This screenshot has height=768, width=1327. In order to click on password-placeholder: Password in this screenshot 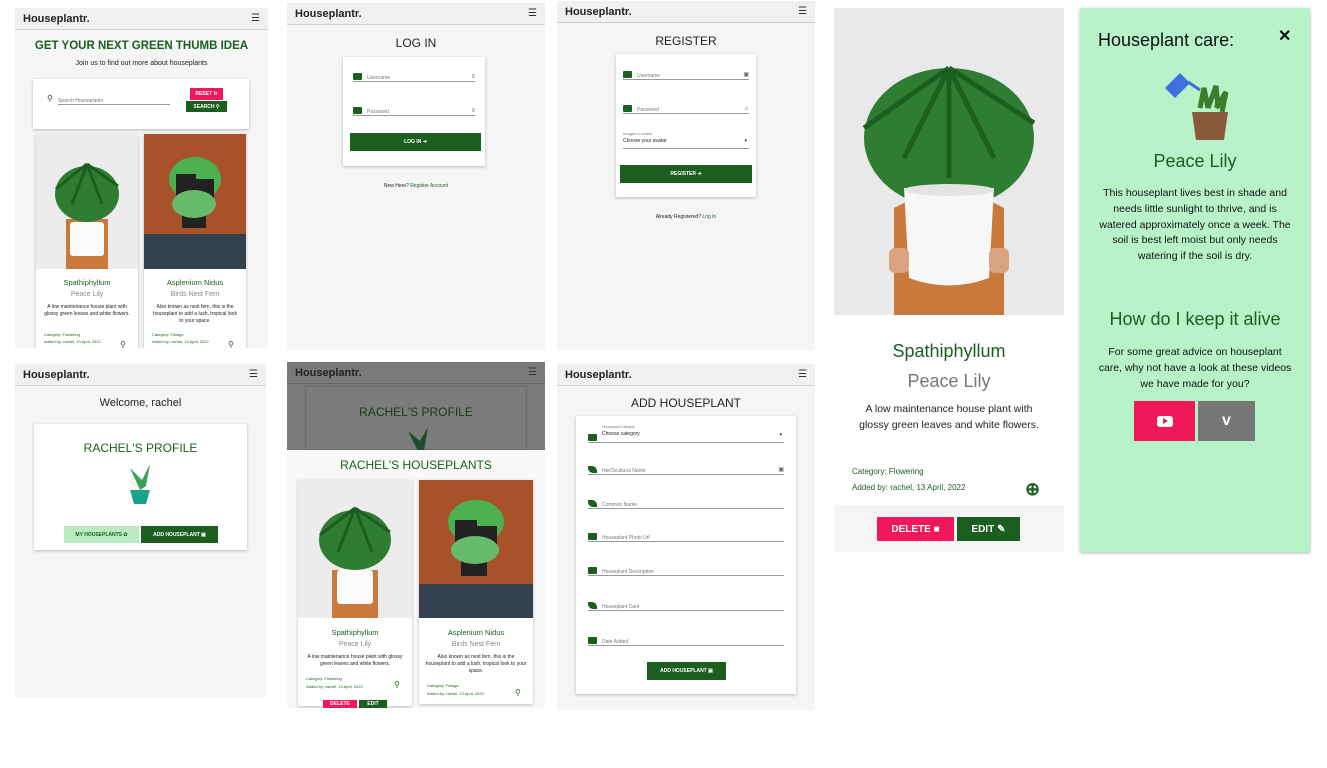, I will do `click(648, 110)`.